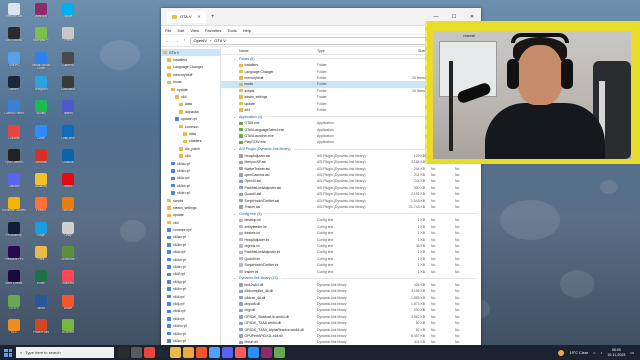  I want to click on tab-gta-v: GTA V ✕, so click(186, 16).